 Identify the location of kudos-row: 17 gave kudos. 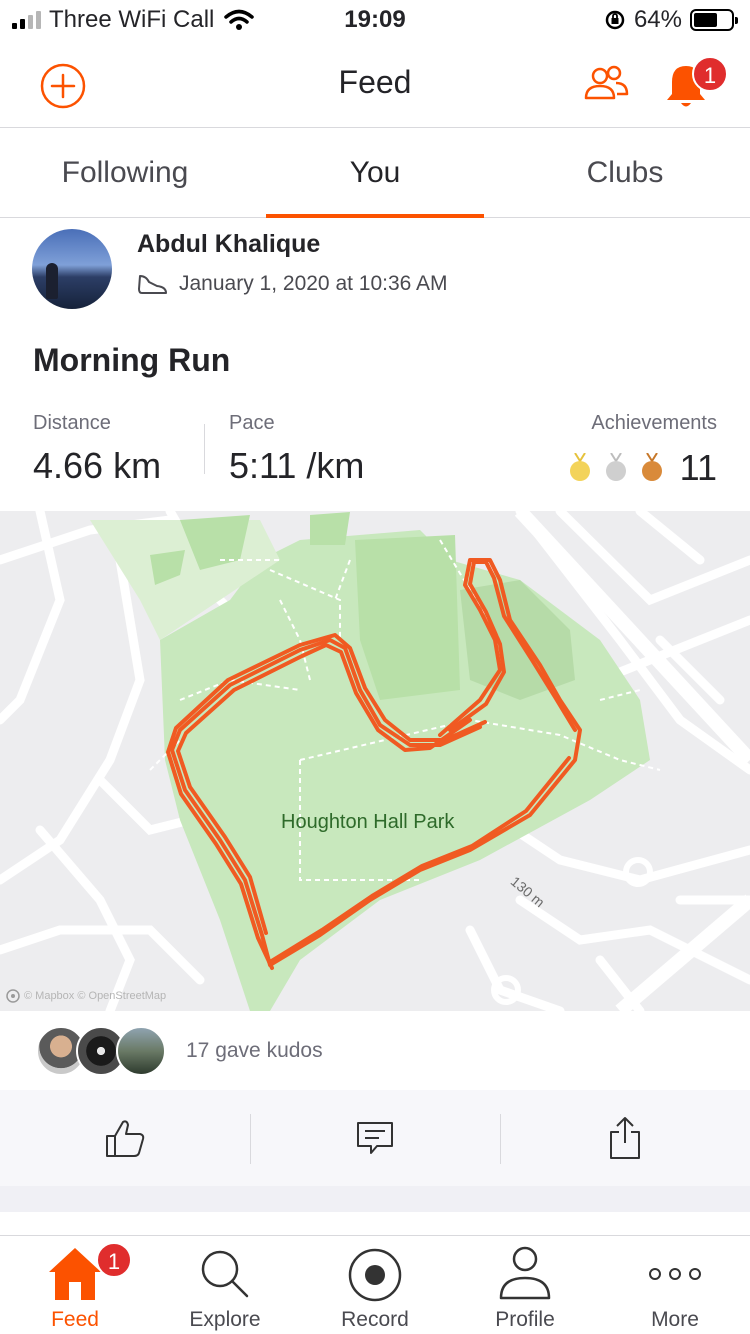
(179, 1051).